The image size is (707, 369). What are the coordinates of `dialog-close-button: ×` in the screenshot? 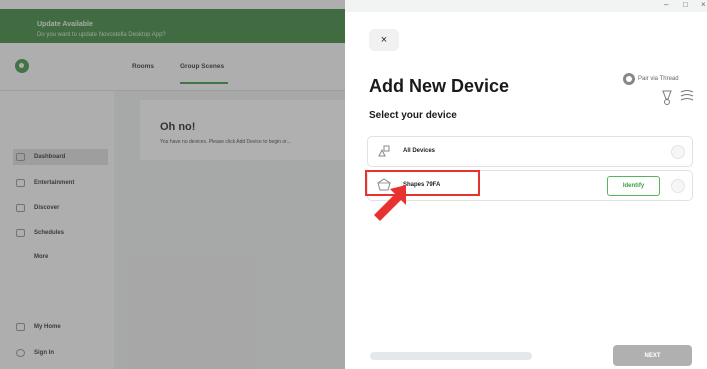 It's located at (384, 40).